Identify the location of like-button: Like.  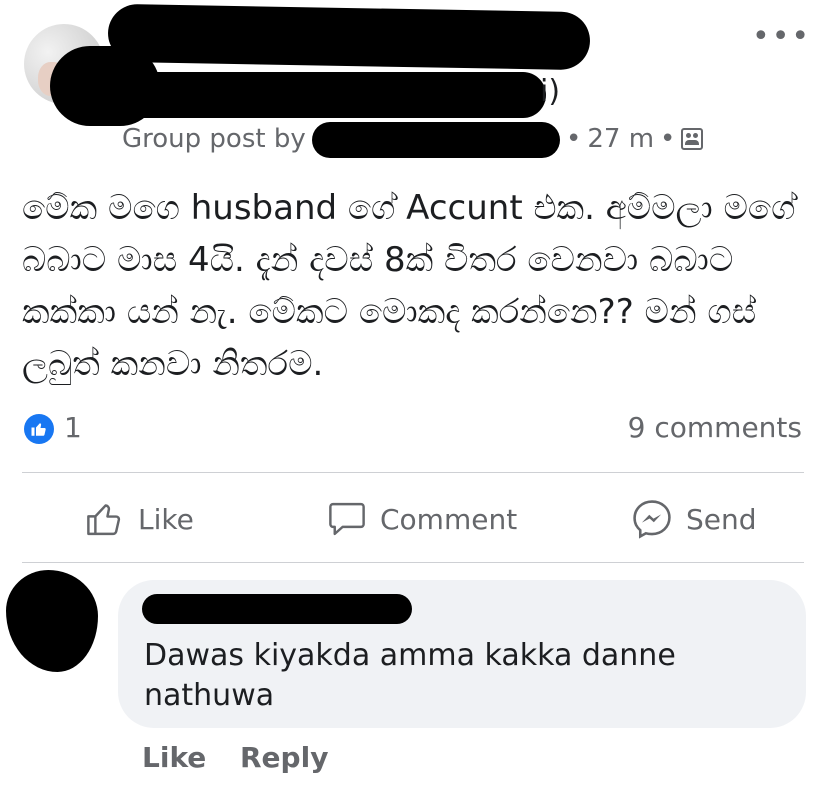
(139, 519).